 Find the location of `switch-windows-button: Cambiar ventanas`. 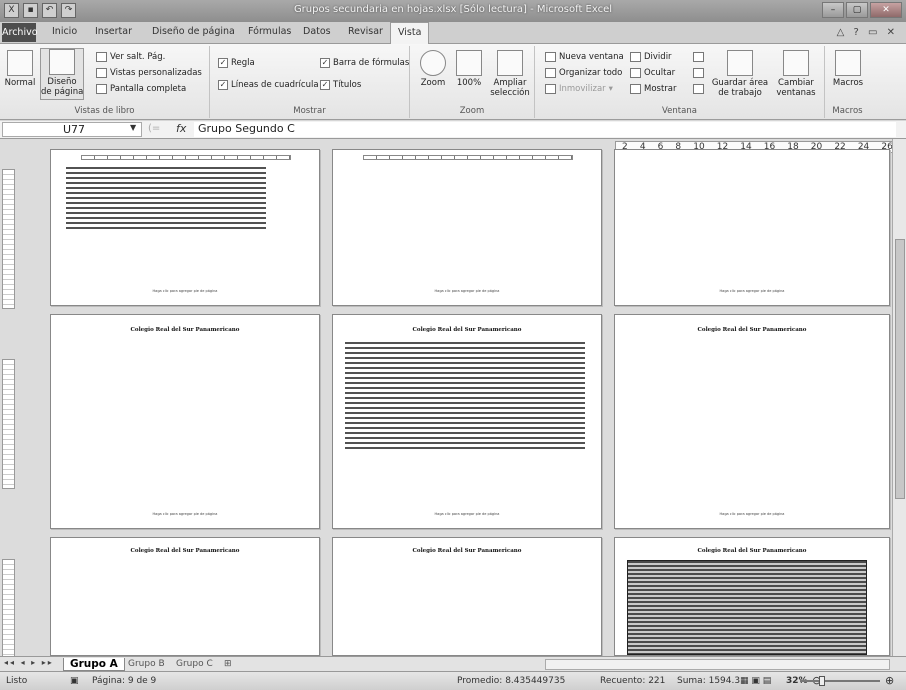

switch-windows-button: Cambiar ventanas is located at coordinates (796, 74).